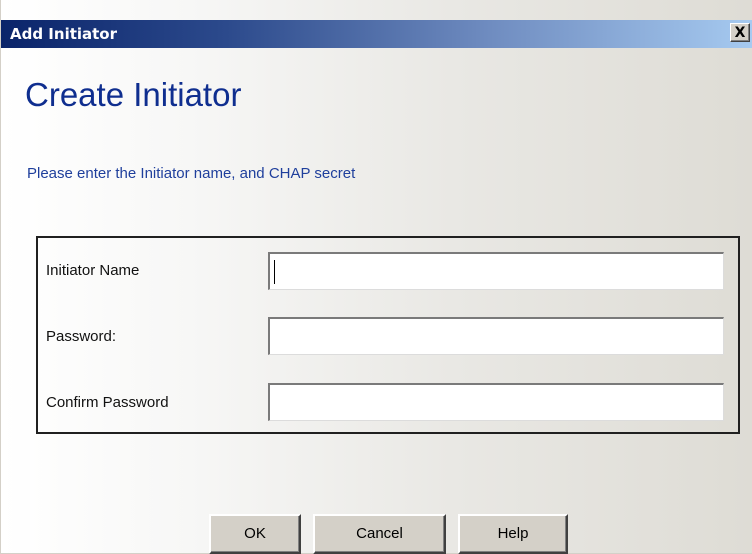 The image size is (752, 554). Describe the element at coordinates (376, 34) in the screenshot. I see `title-bar: Add Initiator X` at that location.